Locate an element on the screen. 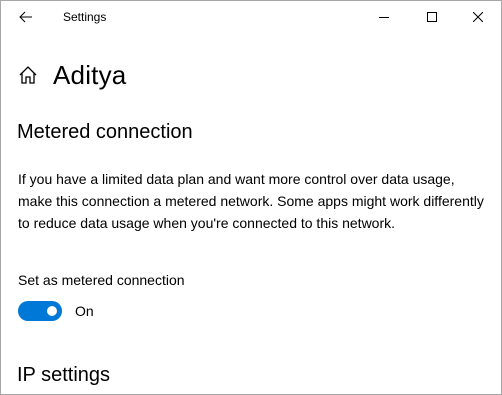  window-title: Settings is located at coordinates (85, 17).